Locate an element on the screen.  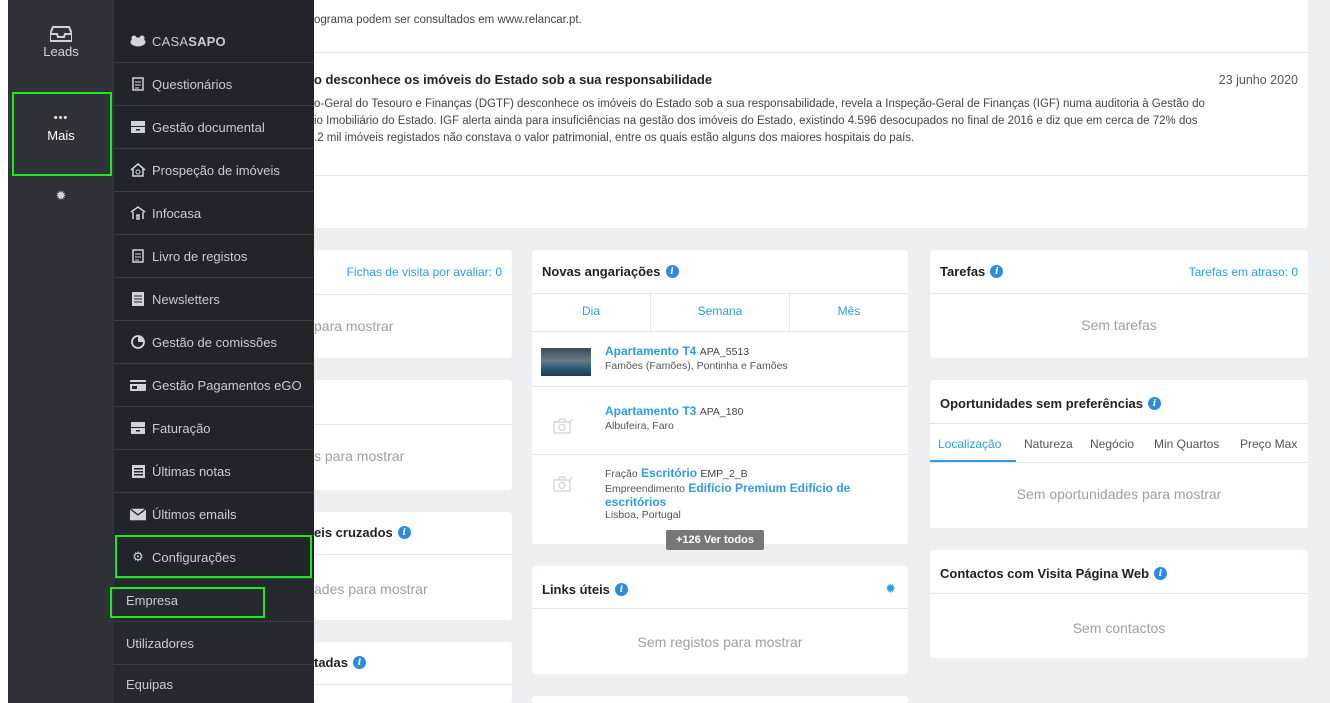
visits-pending-link: Fichas de visita por avaliar: 0 is located at coordinates (424, 272).